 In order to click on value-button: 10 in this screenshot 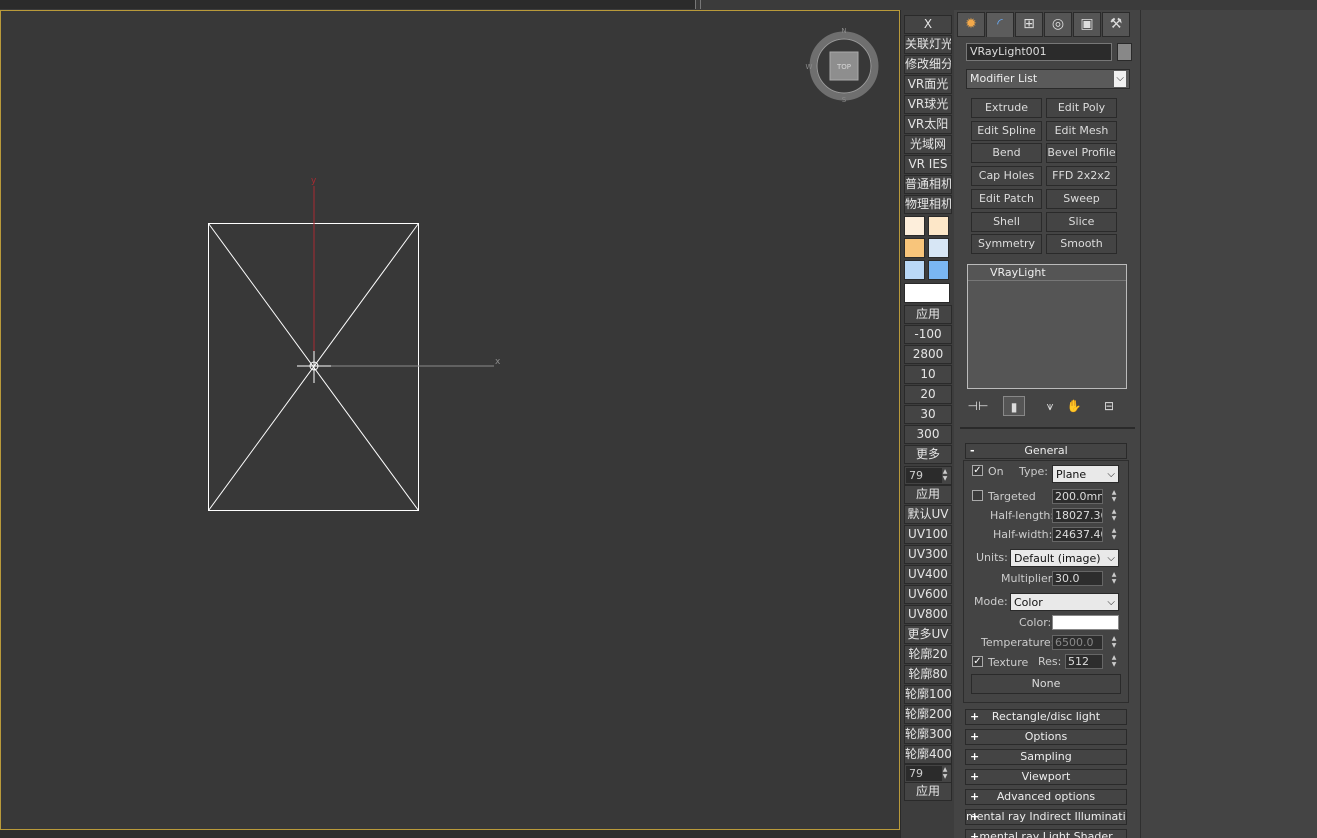, I will do `click(928, 374)`.